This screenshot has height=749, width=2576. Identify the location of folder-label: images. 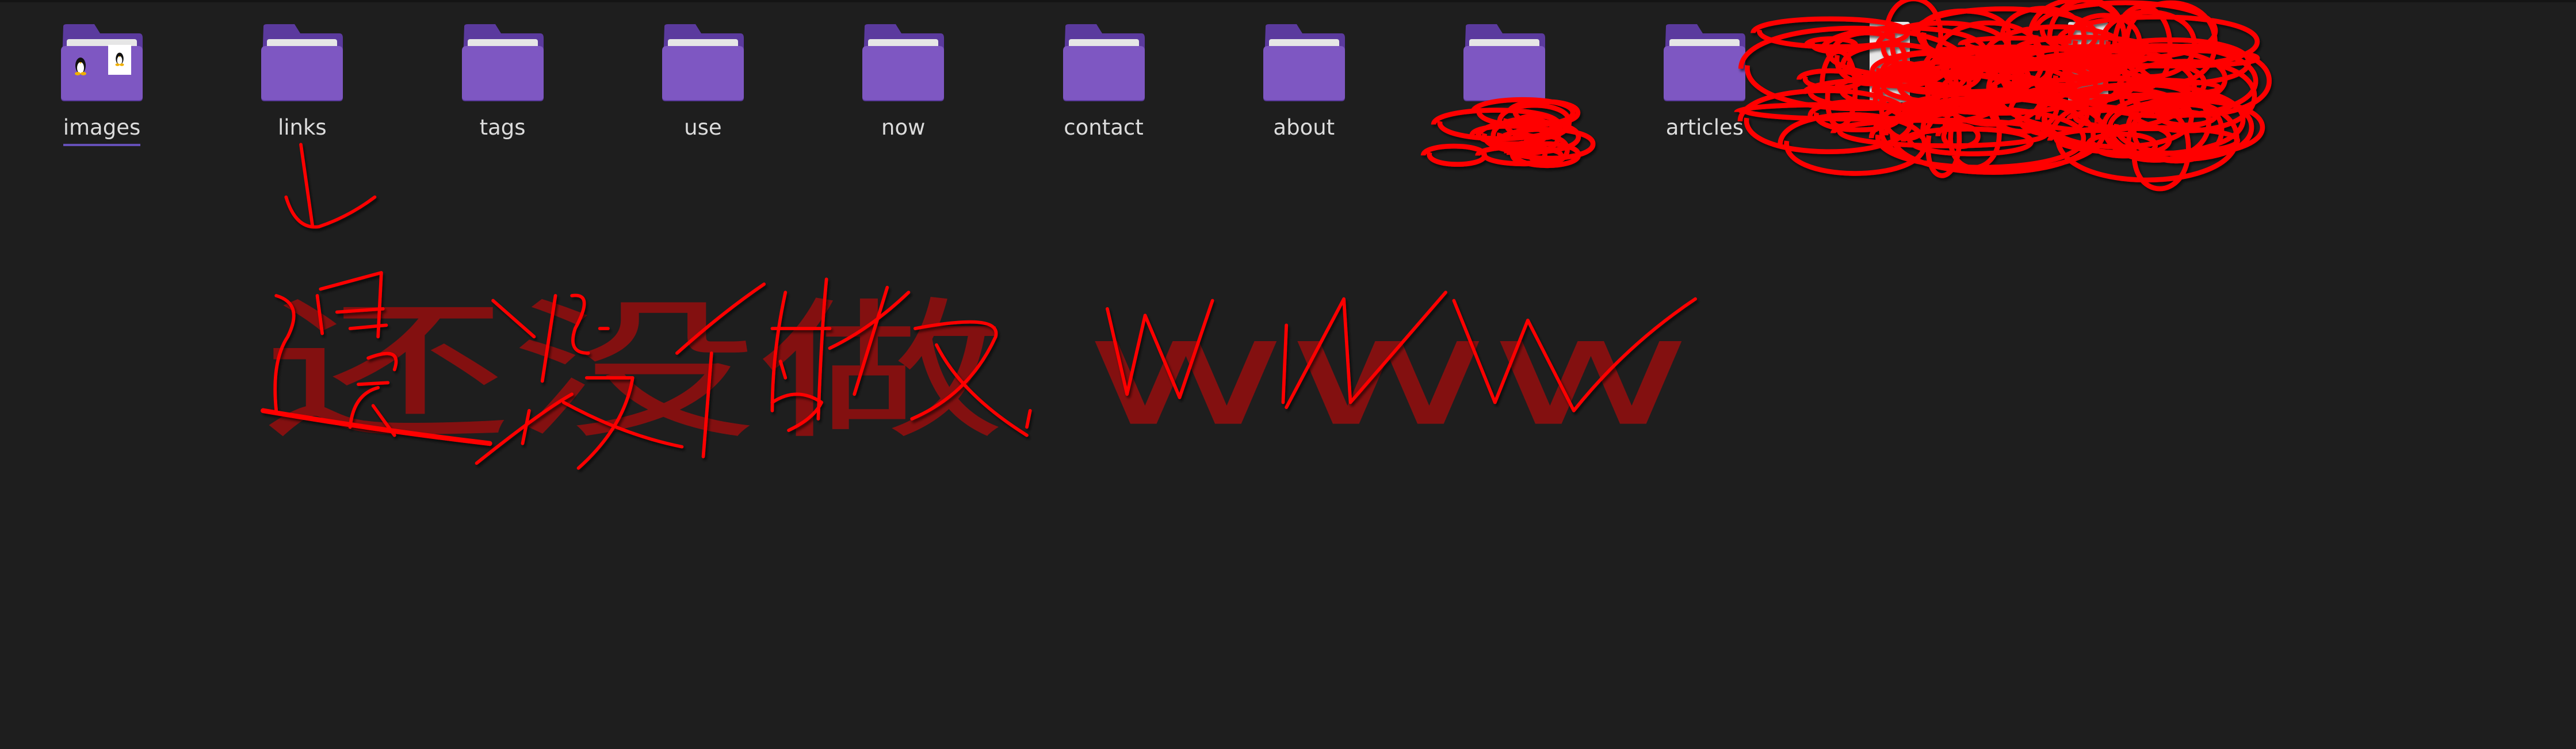
(102, 130).